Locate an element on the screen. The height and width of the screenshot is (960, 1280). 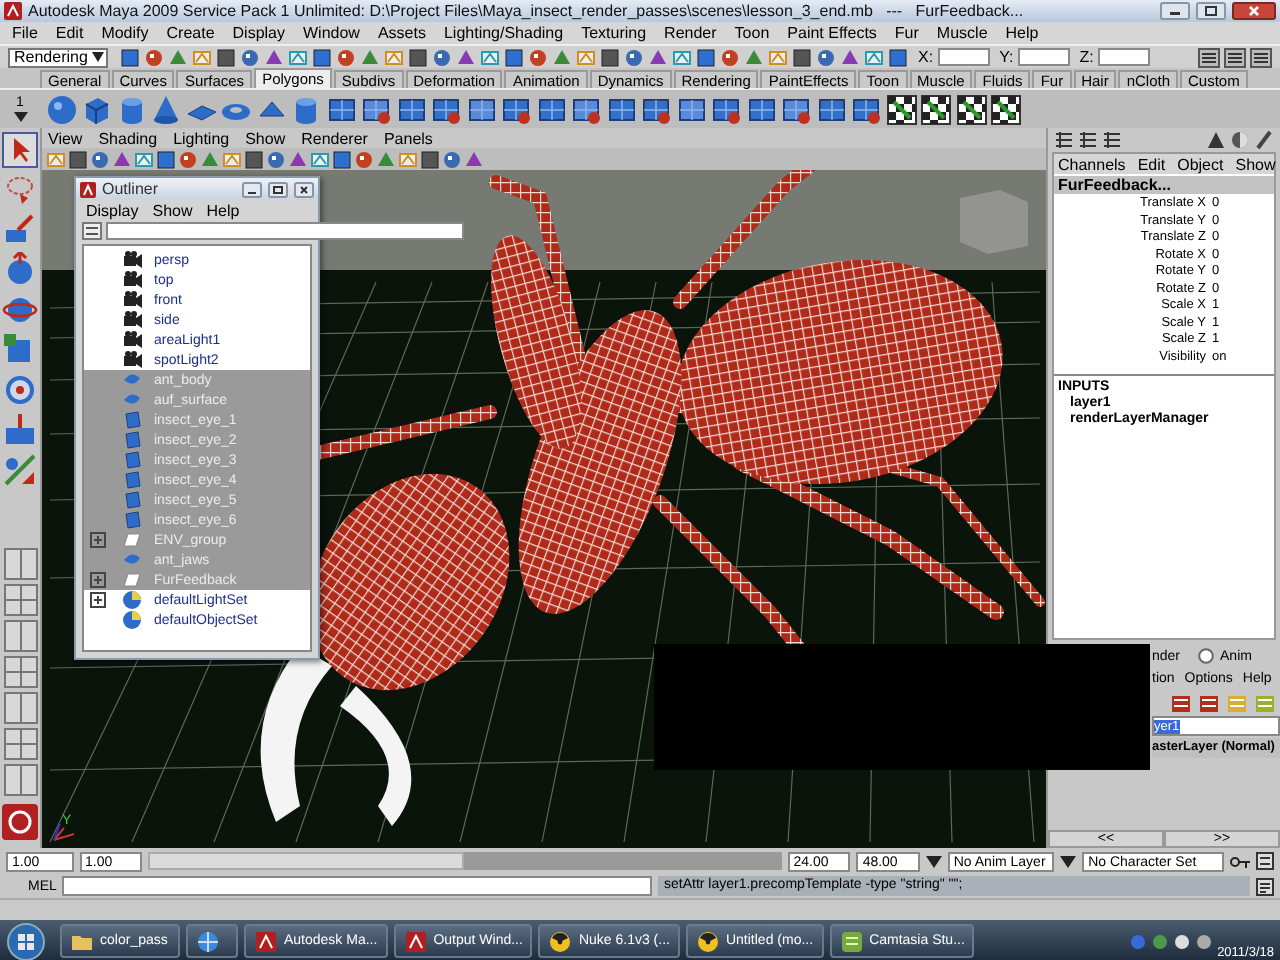
script-editor-icon is located at coordinates (1265, 886).